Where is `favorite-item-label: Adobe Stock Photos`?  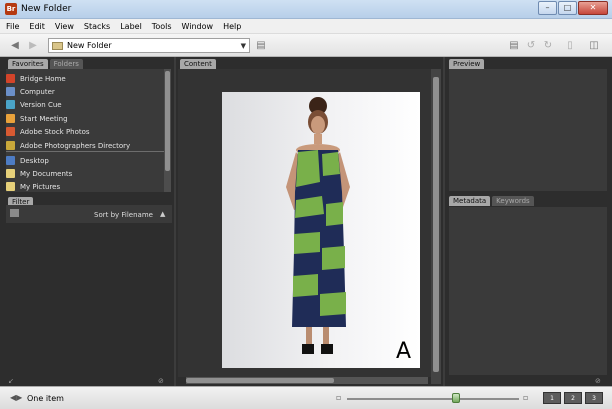 favorite-item-label: Adobe Stock Photos is located at coordinates (55, 131).